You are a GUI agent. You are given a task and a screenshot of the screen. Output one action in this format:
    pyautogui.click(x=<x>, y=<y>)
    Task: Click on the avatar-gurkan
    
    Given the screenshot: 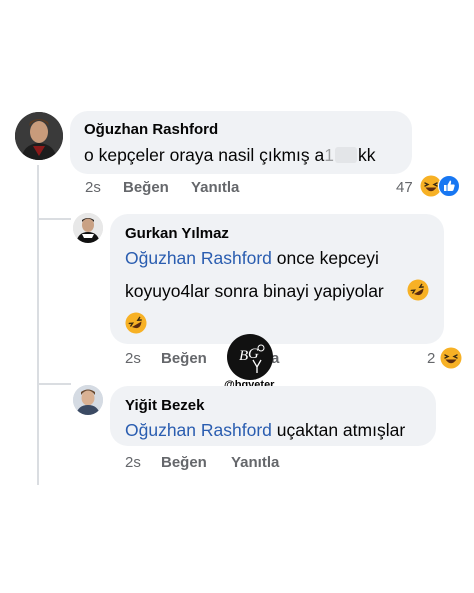 What is the action you would take?
    pyautogui.click(x=88, y=228)
    